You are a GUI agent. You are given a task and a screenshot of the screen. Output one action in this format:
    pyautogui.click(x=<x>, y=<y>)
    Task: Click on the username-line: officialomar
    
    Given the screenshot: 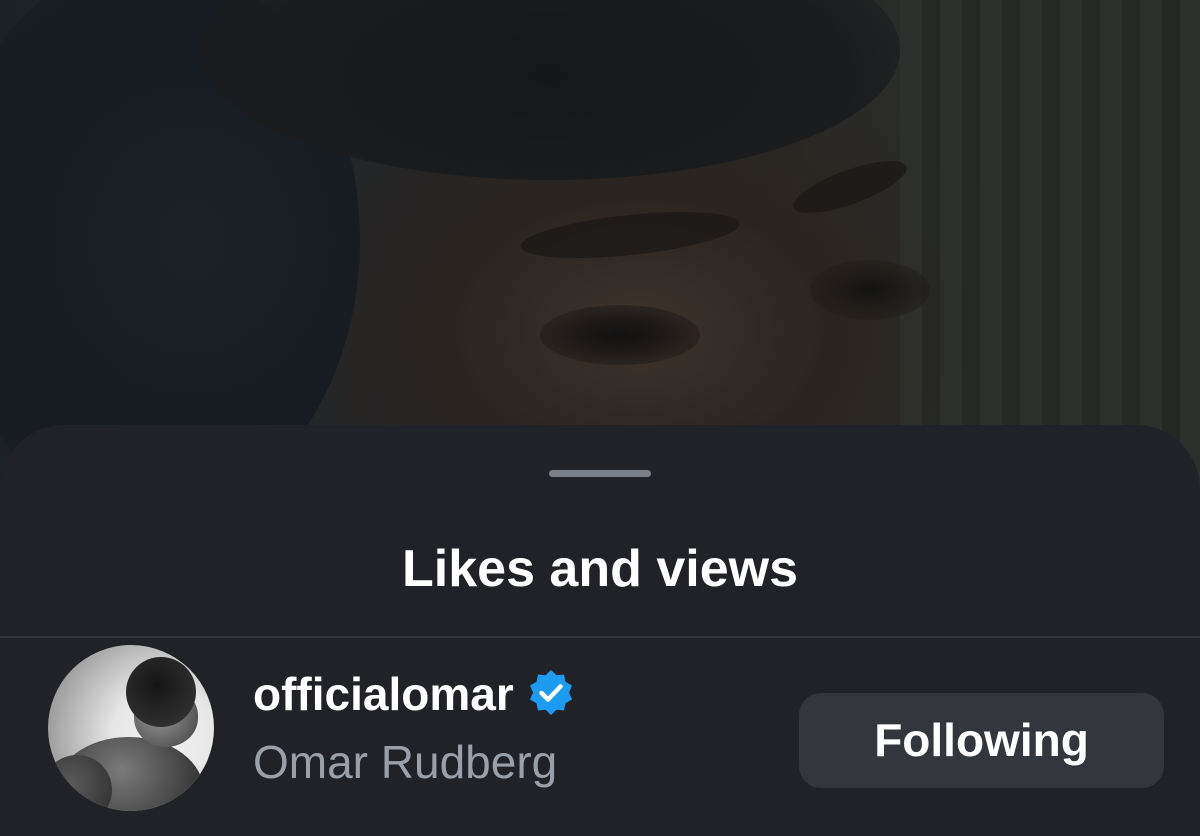 What is the action you would take?
    pyautogui.click(x=415, y=694)
    